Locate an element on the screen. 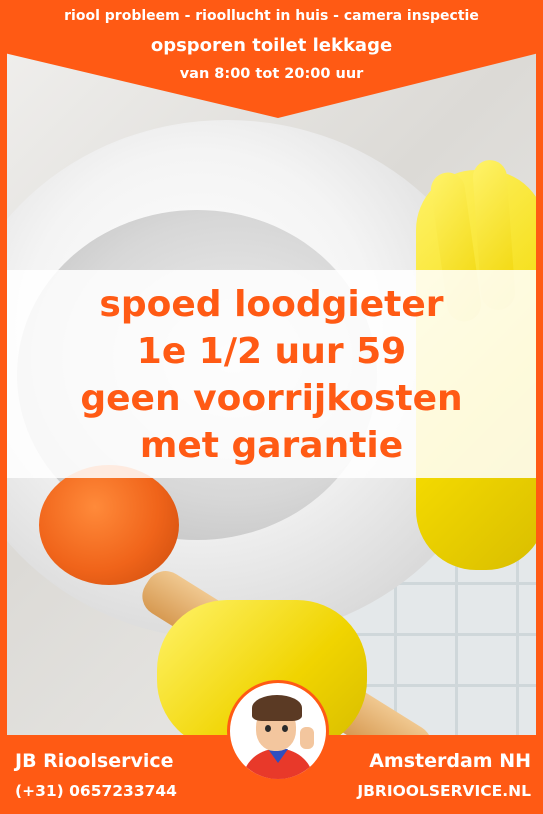  website-link: JBRIOOLSERVICE.NL is located at coordinates (444, 791).